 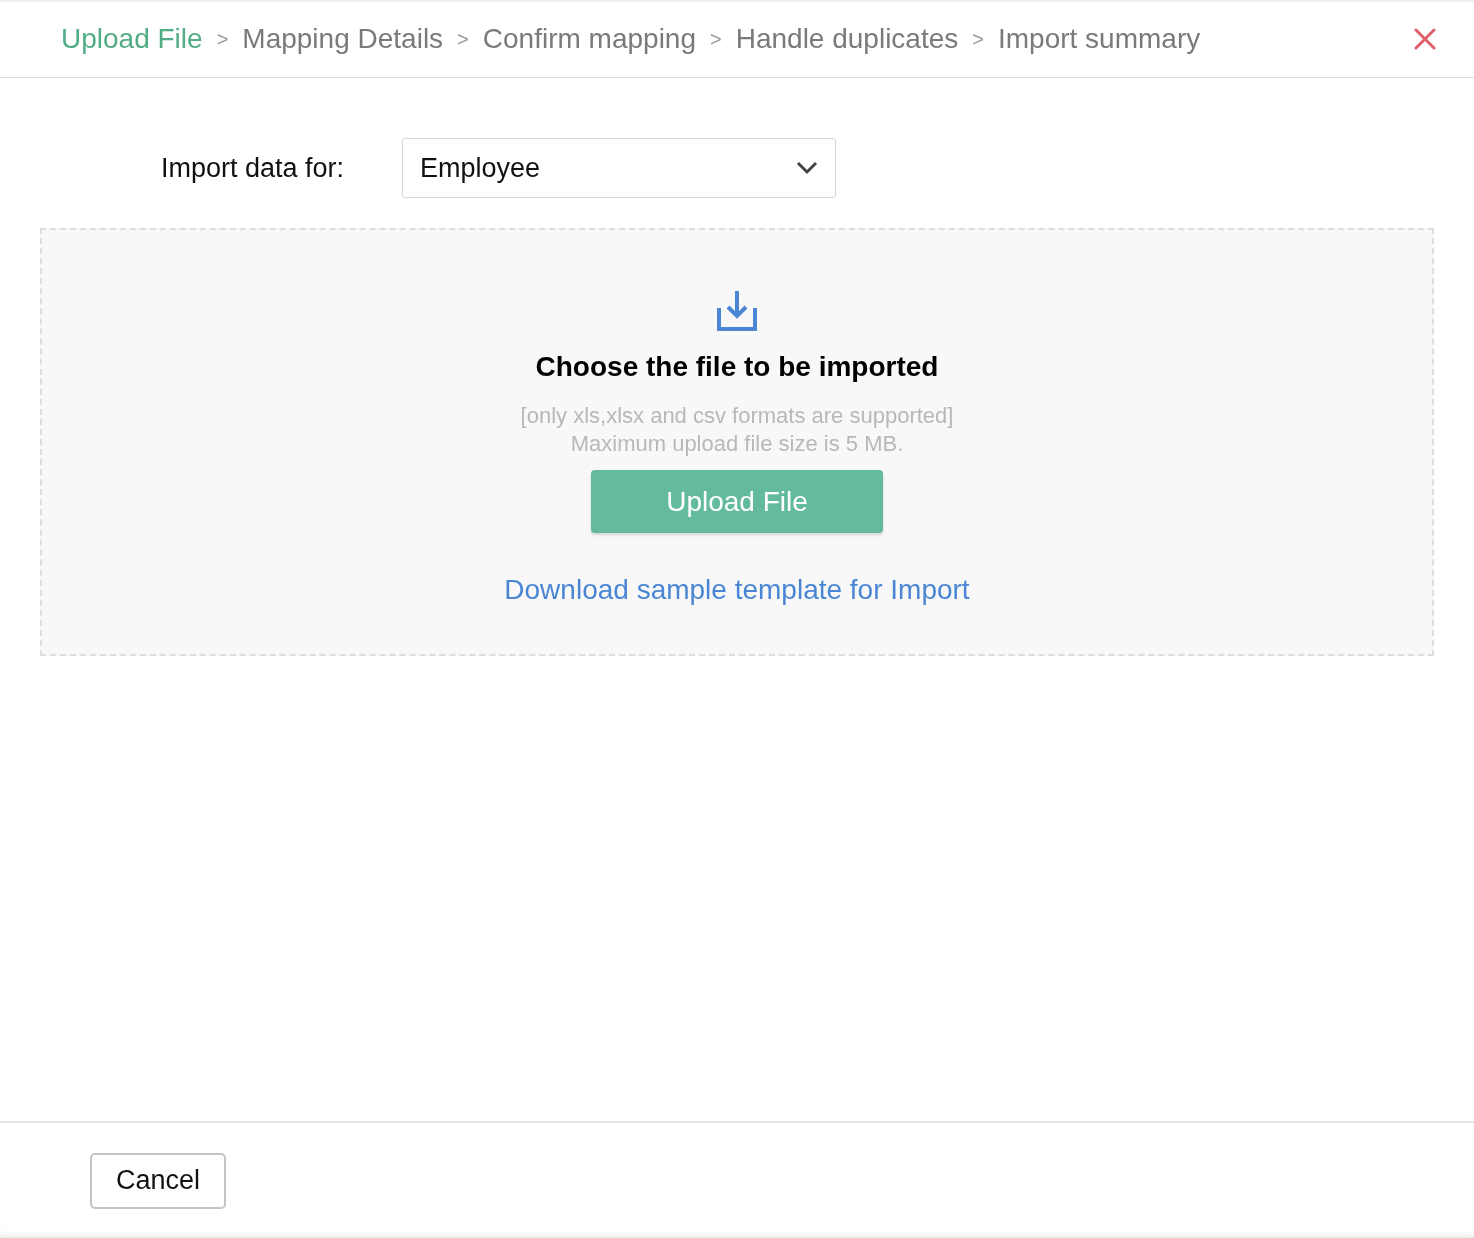 I want to click on drop-zone-title: Choose the file to be imported, so click(x=737, y=367).